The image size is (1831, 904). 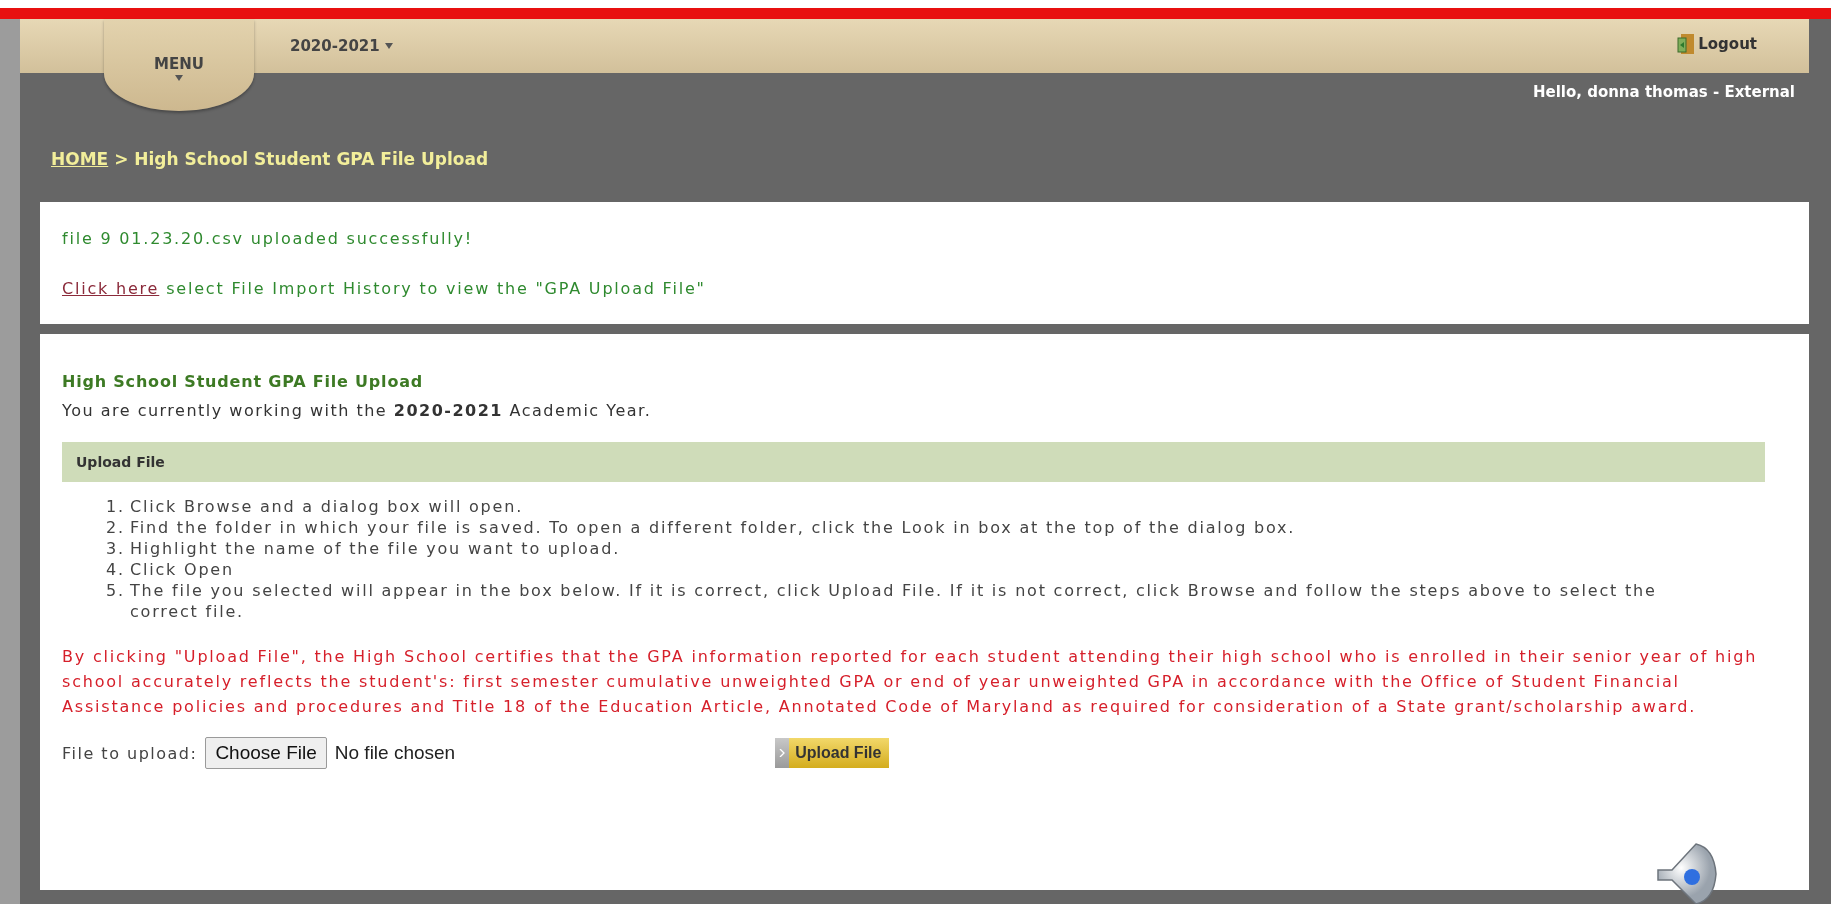 I want to click on menu-tab: MENU, so click(x=179, y=65).